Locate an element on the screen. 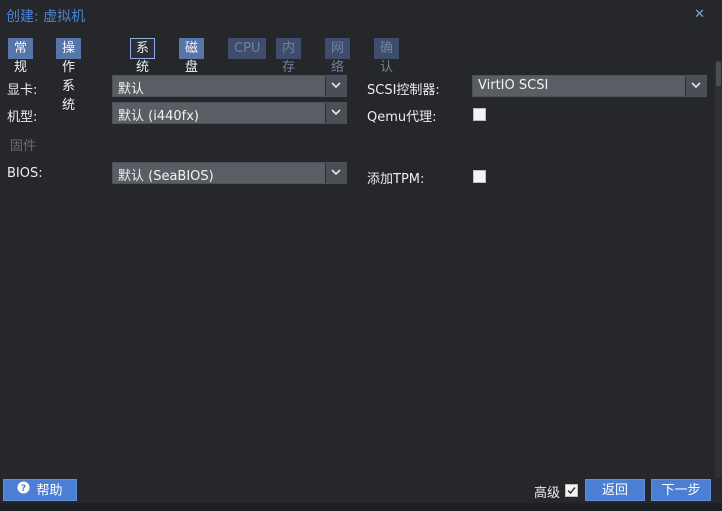  help-button: ? 帮助 is located at coordinates (40, 490).